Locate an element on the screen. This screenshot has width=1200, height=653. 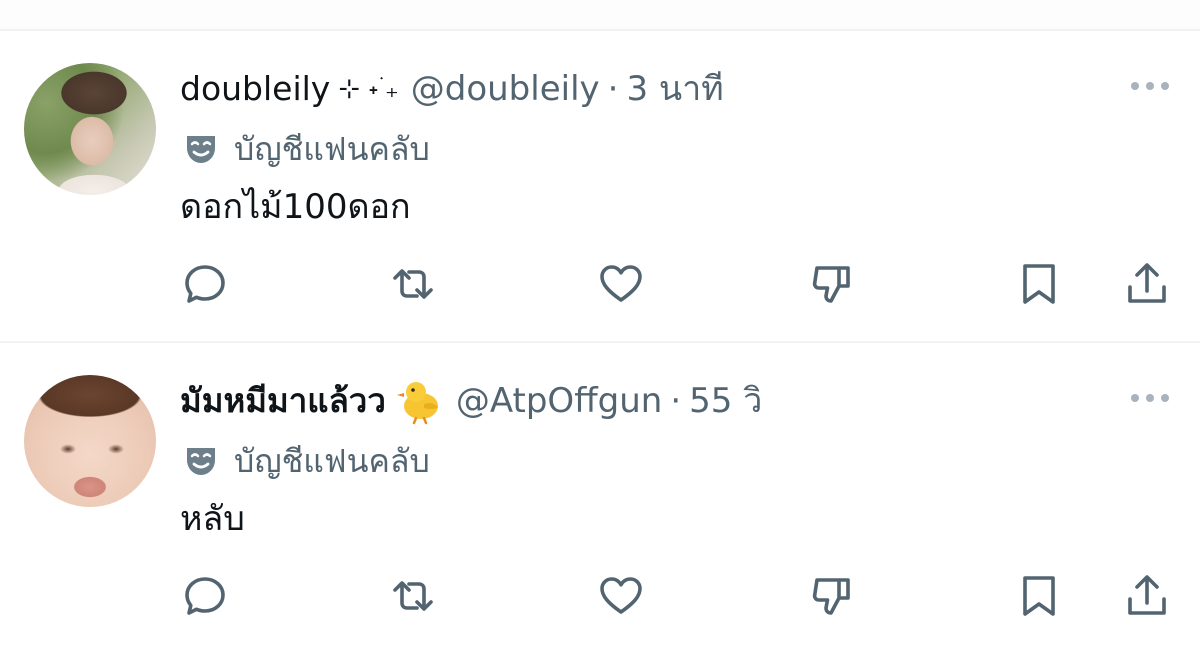
display-name: doubleily is located at coordinates (255, 89).